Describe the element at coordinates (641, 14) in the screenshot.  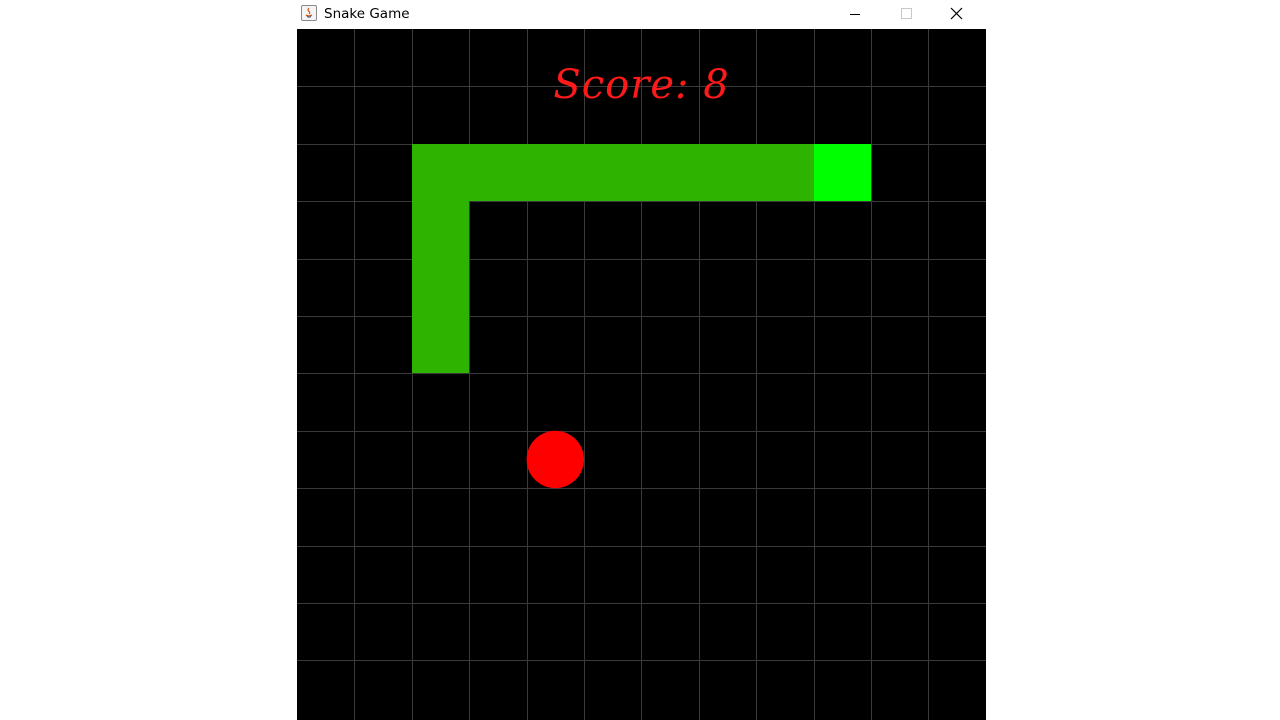
I see `title-bar: Snake Game` at that location.